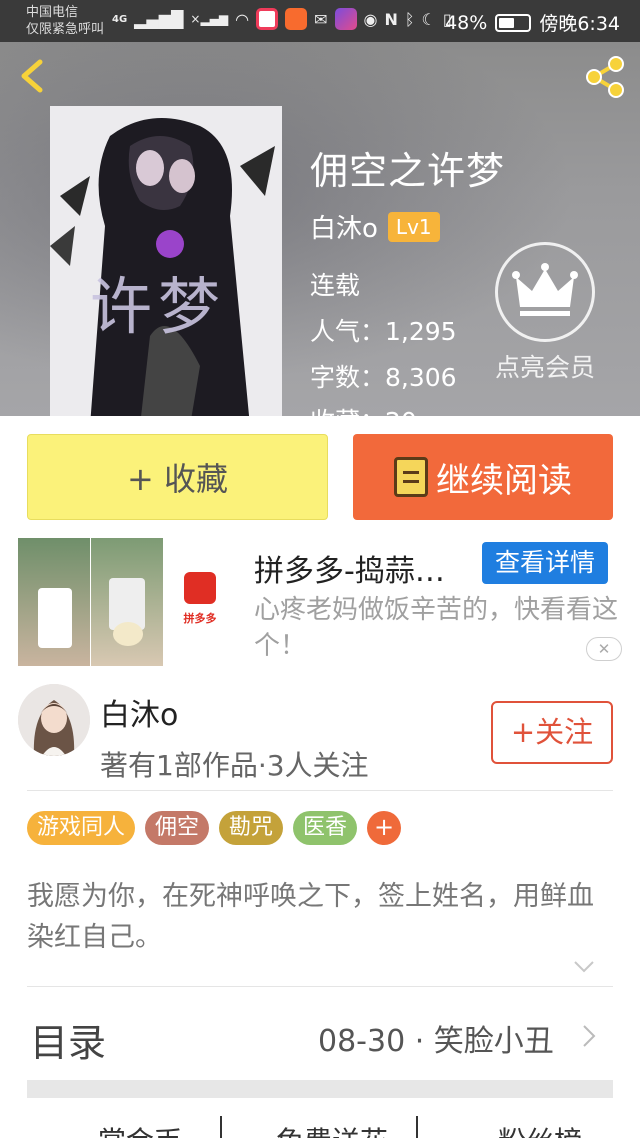  What do you see at coordinates (545, 292) in the screenshot?
I see `crown-icon` at bounding box center [545, 292].